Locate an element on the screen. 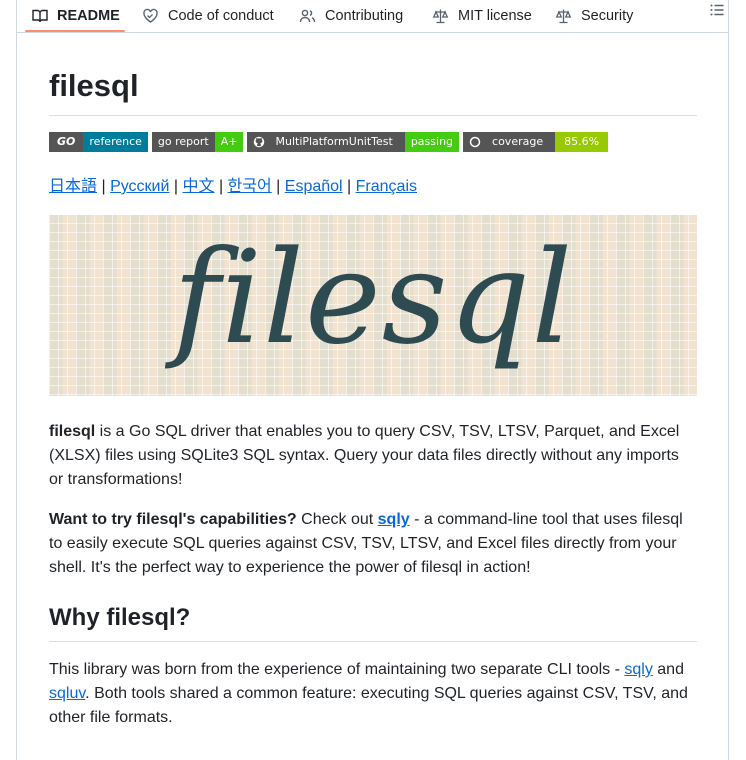  heart-handshake-icon is located at coordinates (150, 15).